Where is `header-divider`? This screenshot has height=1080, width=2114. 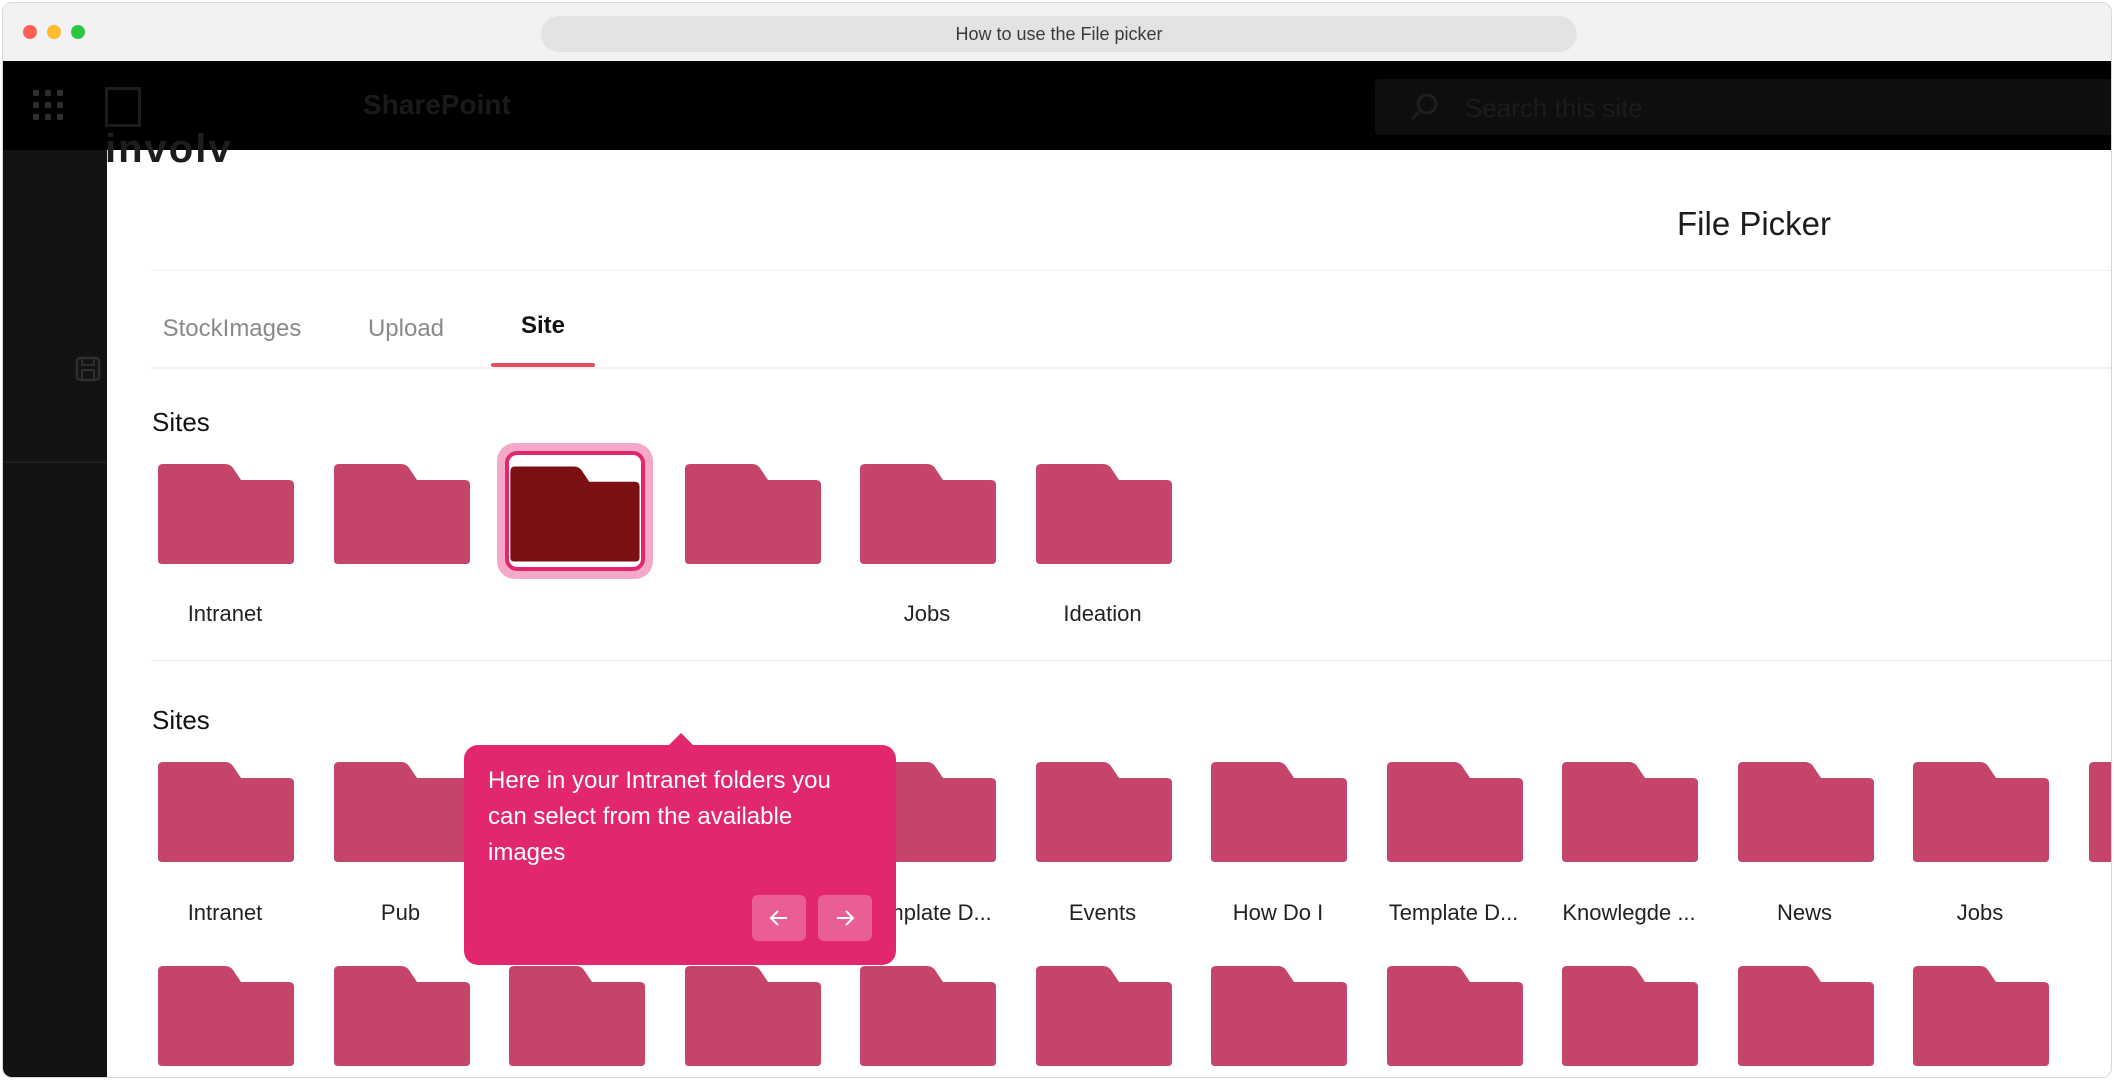 header-divider is located at coordinates (1131, 270).